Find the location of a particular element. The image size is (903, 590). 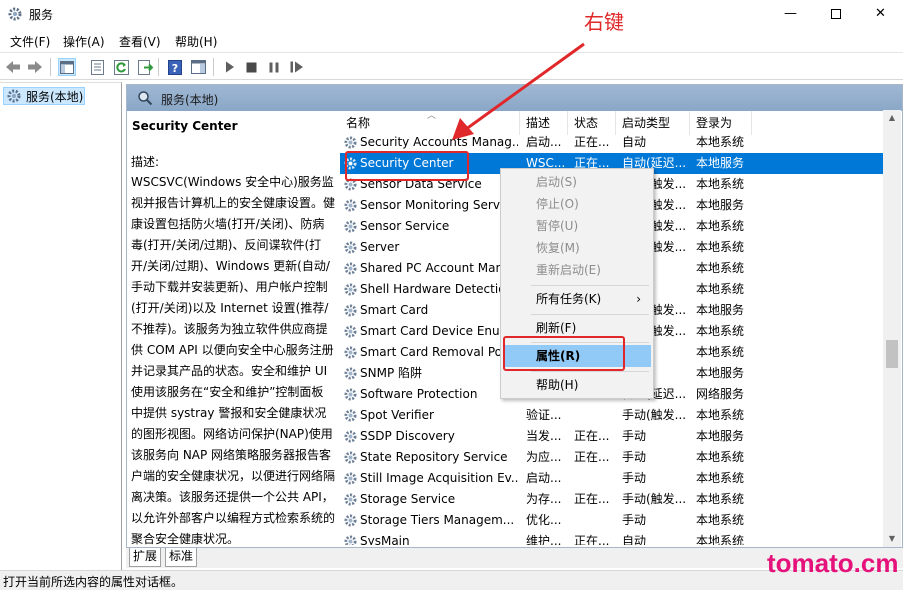

export-button is located at coordinates (145, 67).